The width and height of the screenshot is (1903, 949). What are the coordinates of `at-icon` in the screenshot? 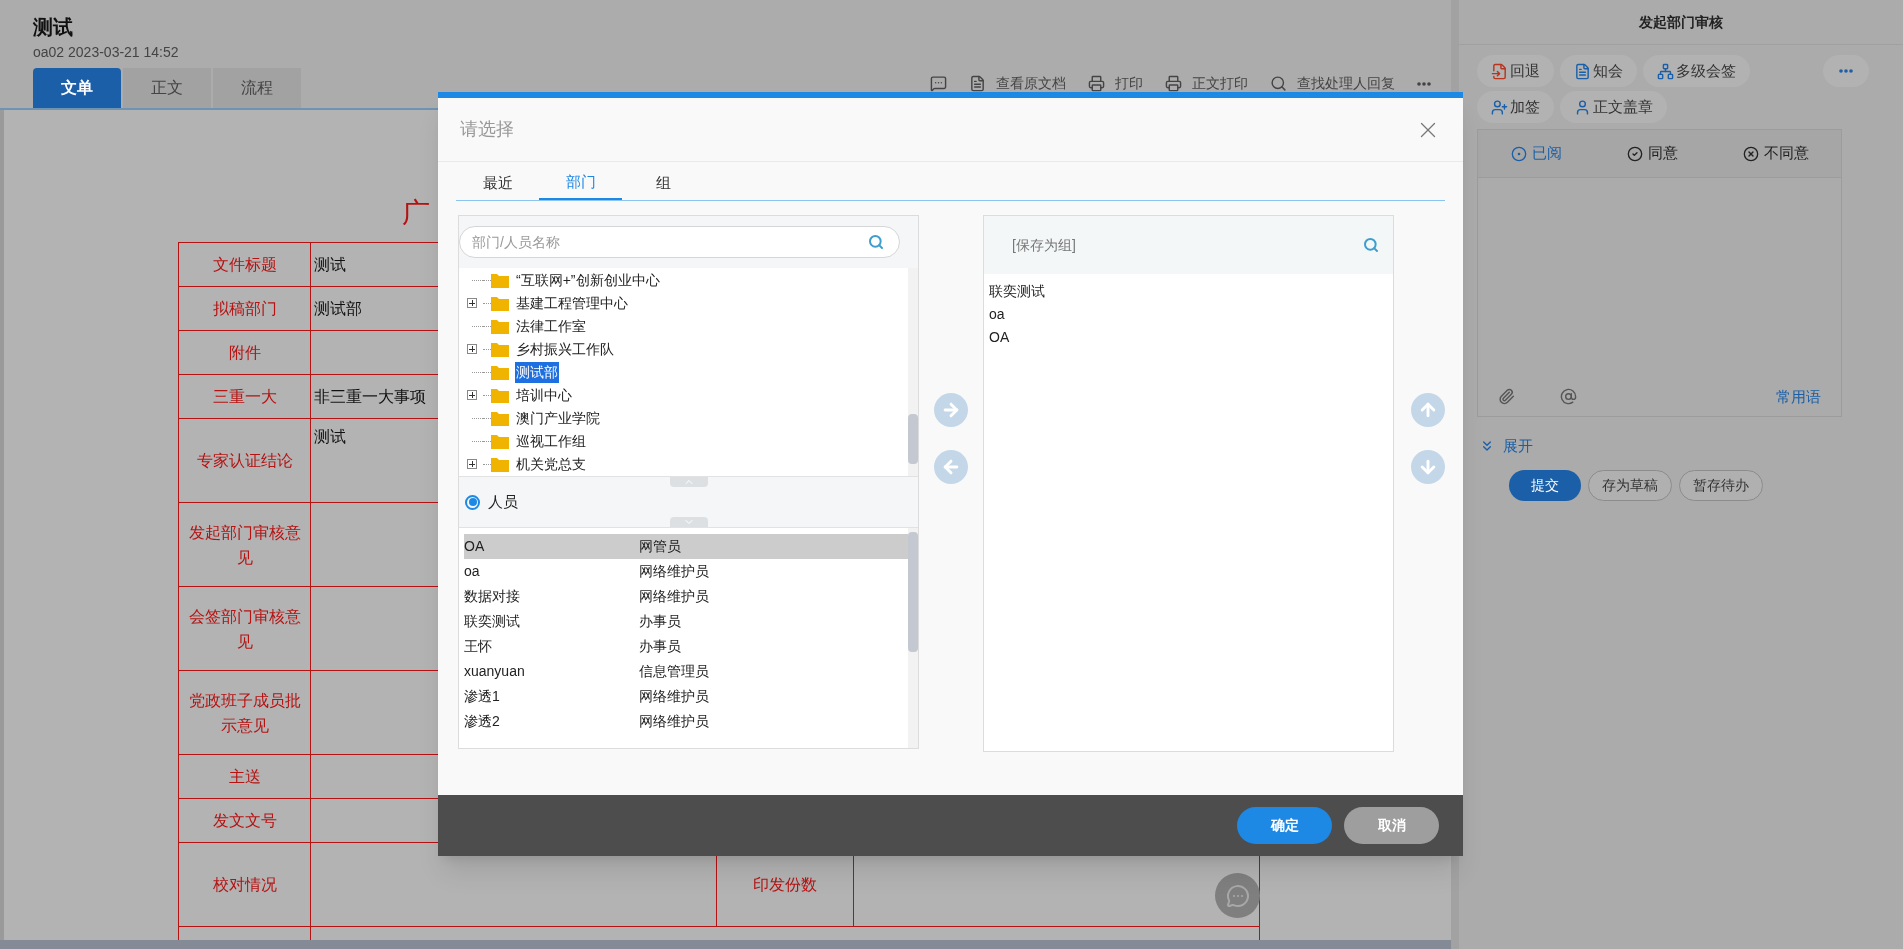 It's located at (1568, 397).